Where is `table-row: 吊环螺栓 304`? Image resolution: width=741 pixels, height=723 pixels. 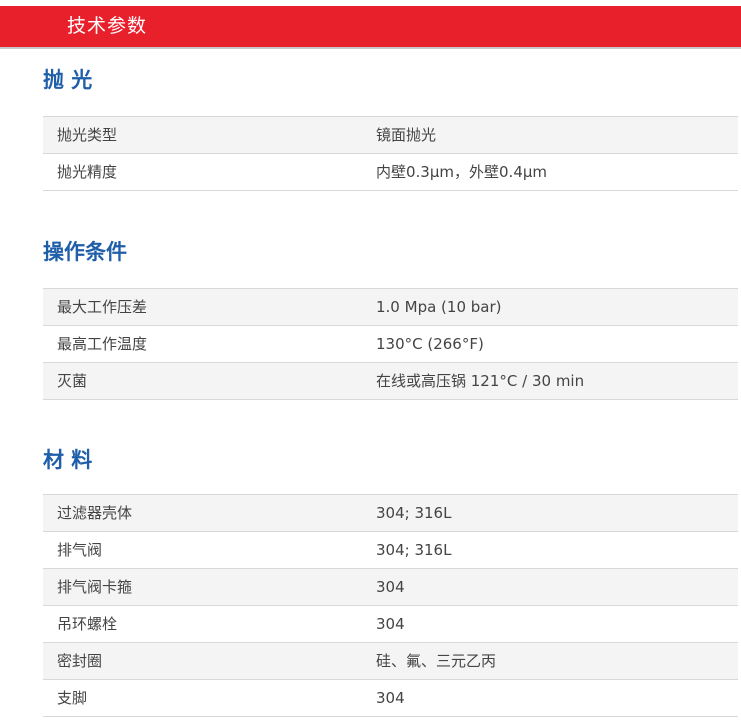
table-row: 吊环螺栓 304 is located at coordinates (390, 624).